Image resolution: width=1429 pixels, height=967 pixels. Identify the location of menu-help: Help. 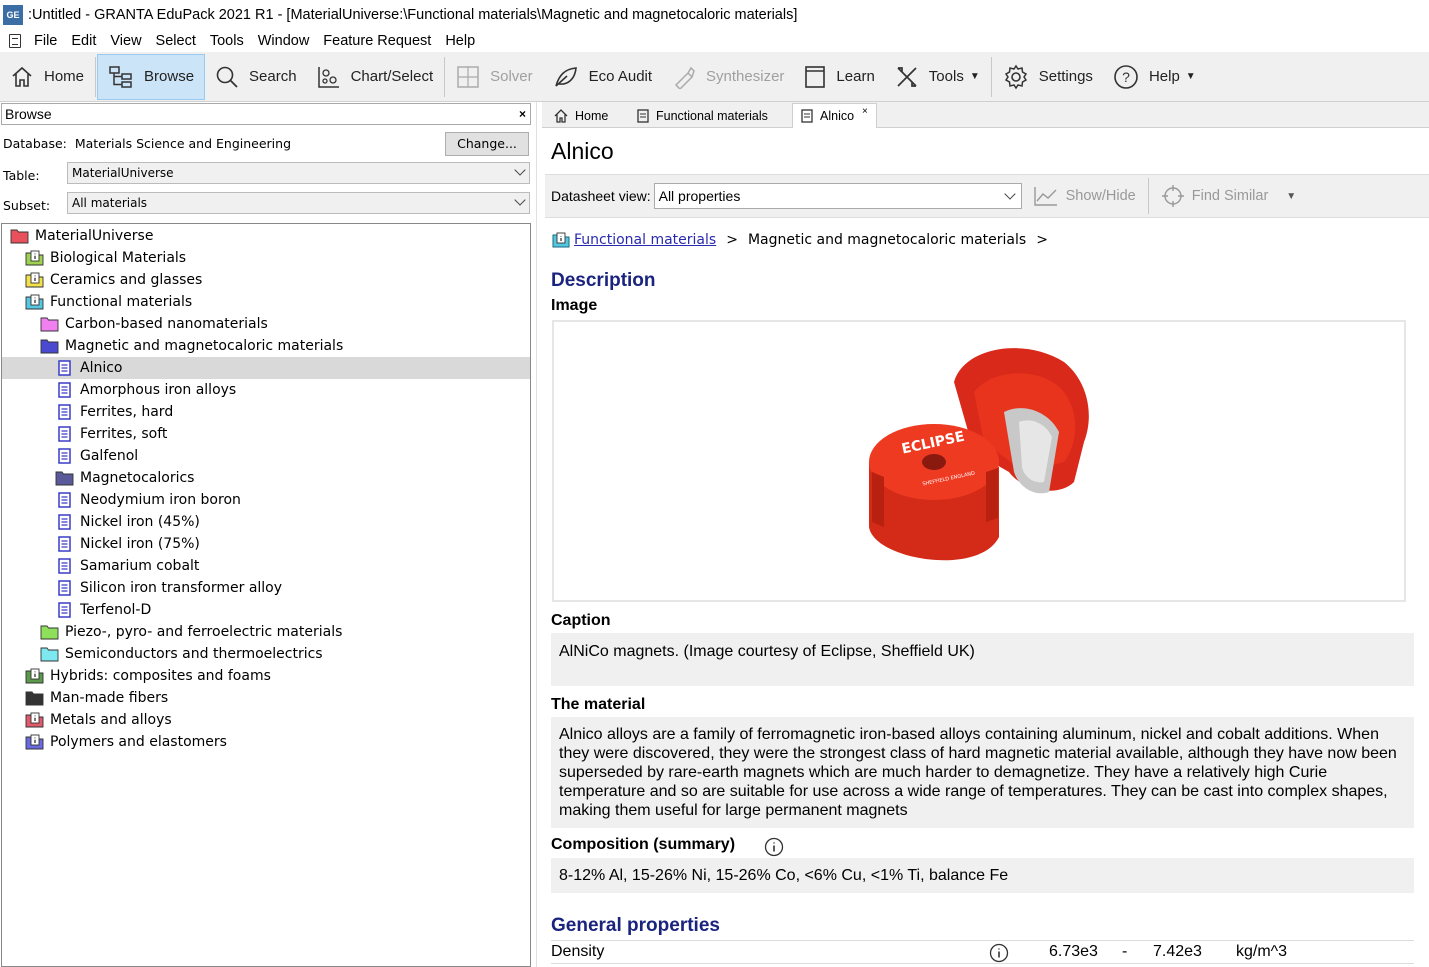
(460, 41).